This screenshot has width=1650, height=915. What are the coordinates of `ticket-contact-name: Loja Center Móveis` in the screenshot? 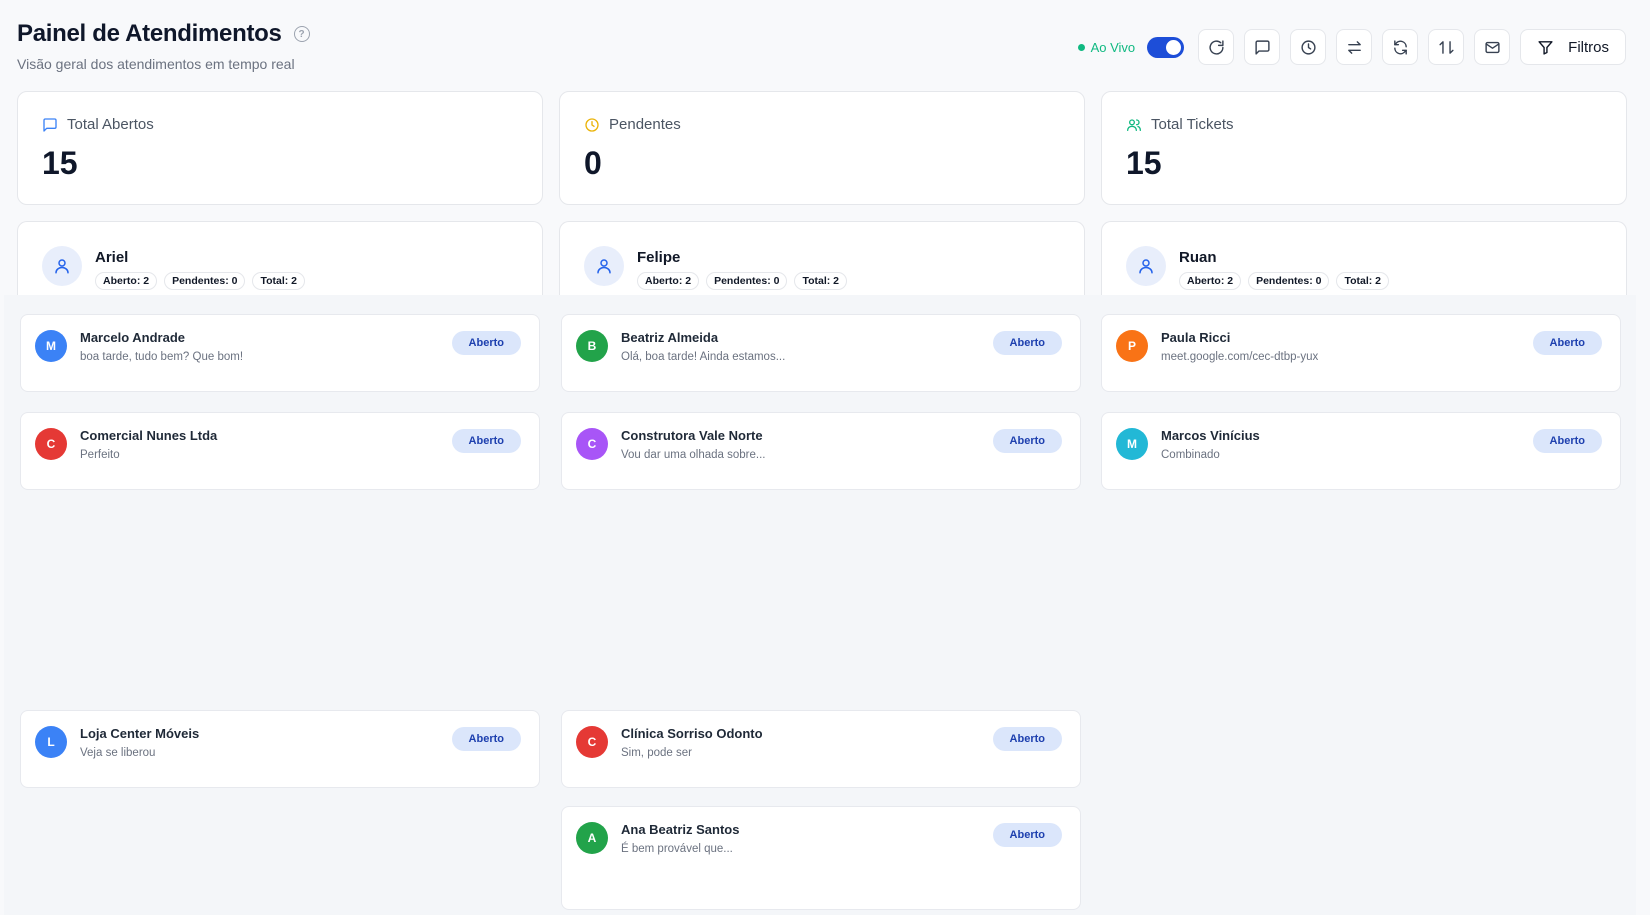 It's located at (140, 733).